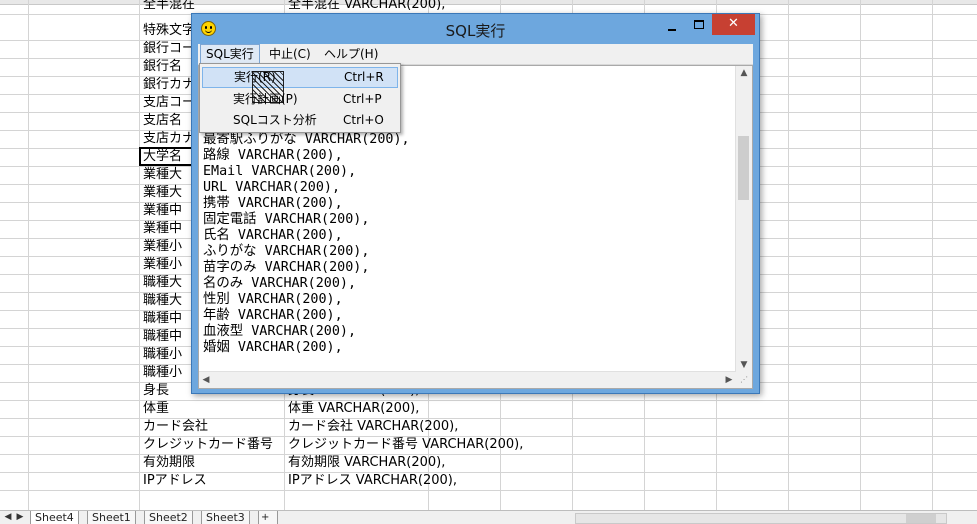  I want to click on sheet-tab: Sheet3, so click(225, 517).